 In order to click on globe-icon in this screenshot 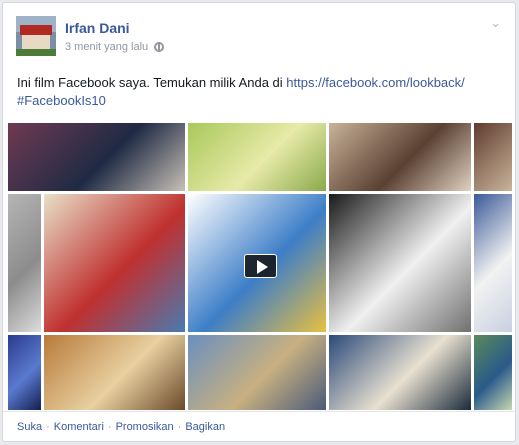, I will do `click(159, 47)`.